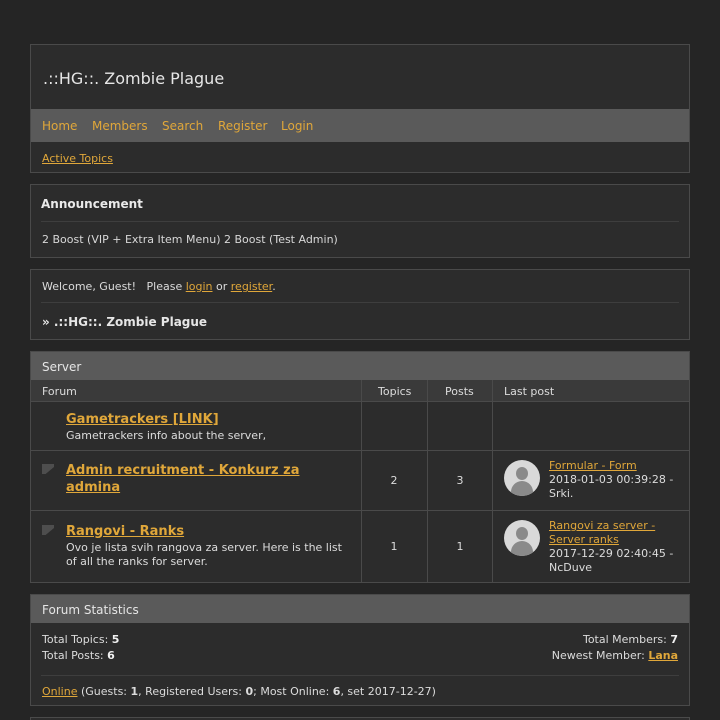  What do you see at coordinates (529, 391) in the screenshot?
I see `col-last-post: Last post` at bounding box center [529, 391].